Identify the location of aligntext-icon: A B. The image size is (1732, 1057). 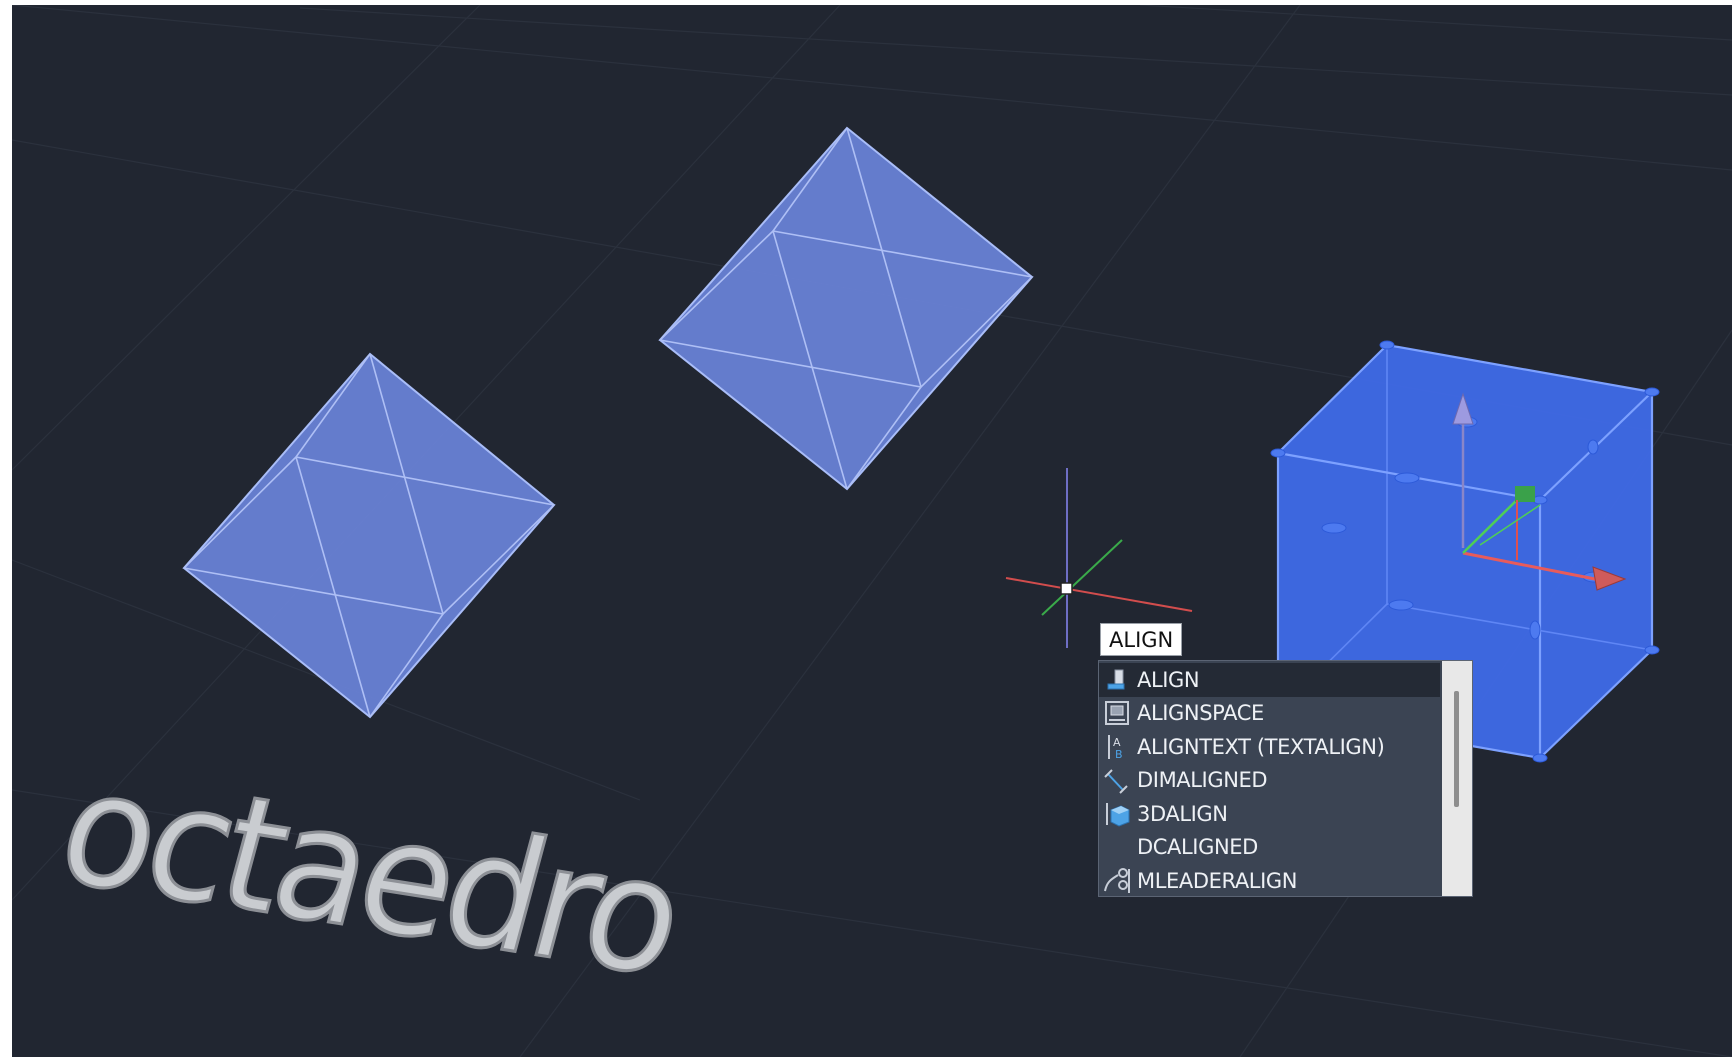
(1117, 746).